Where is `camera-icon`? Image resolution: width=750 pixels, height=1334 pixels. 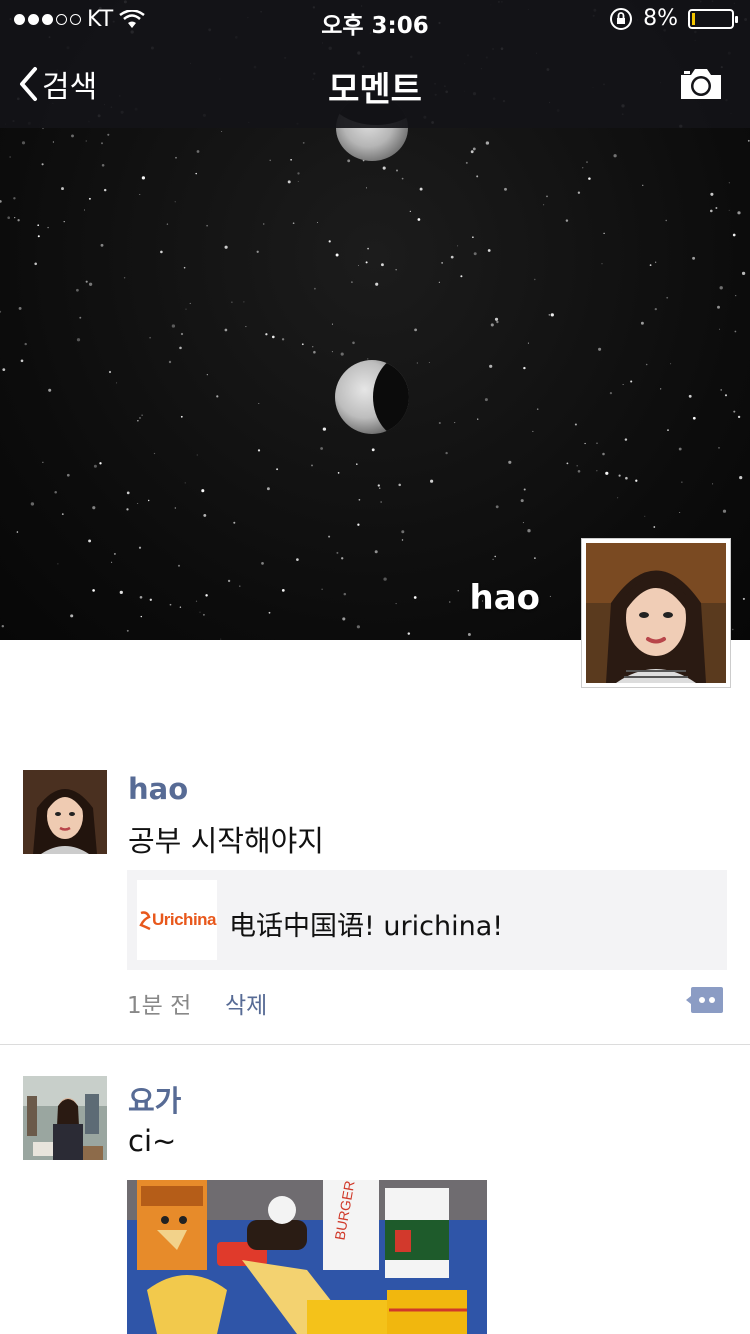 camera-icon is located at coordinates (701, 84).